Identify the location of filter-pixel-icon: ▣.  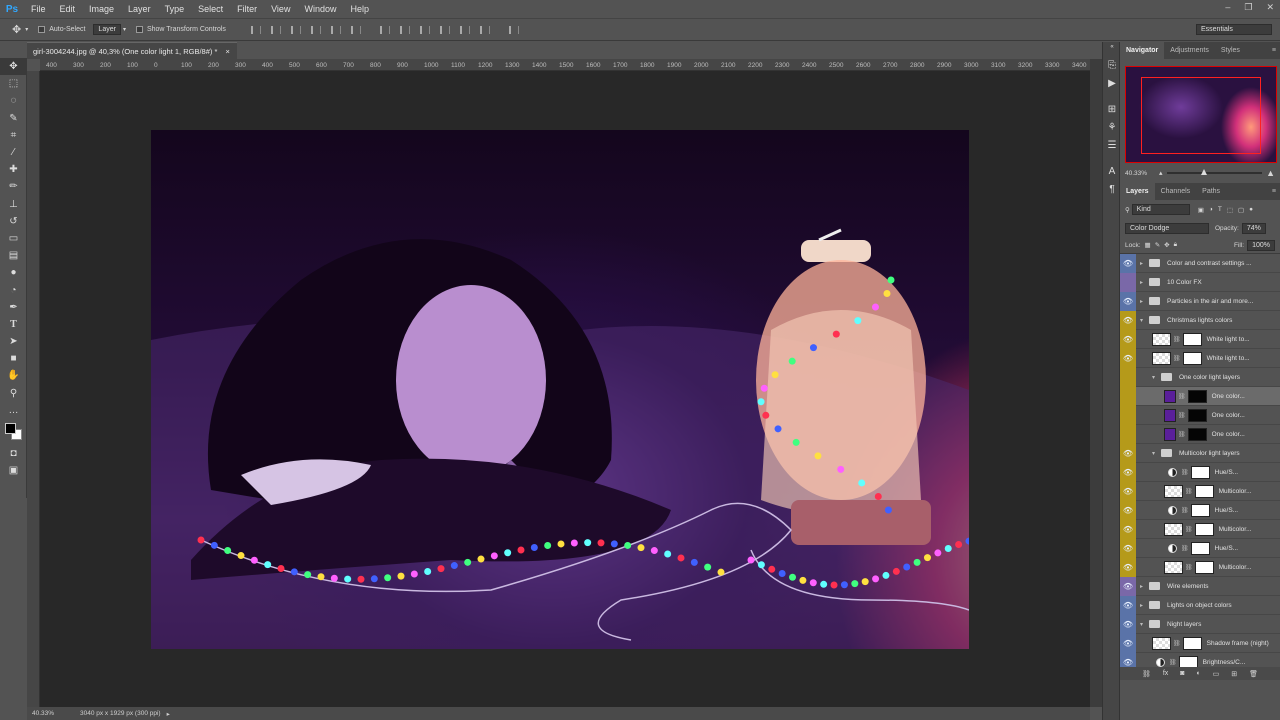
(1201, 210).